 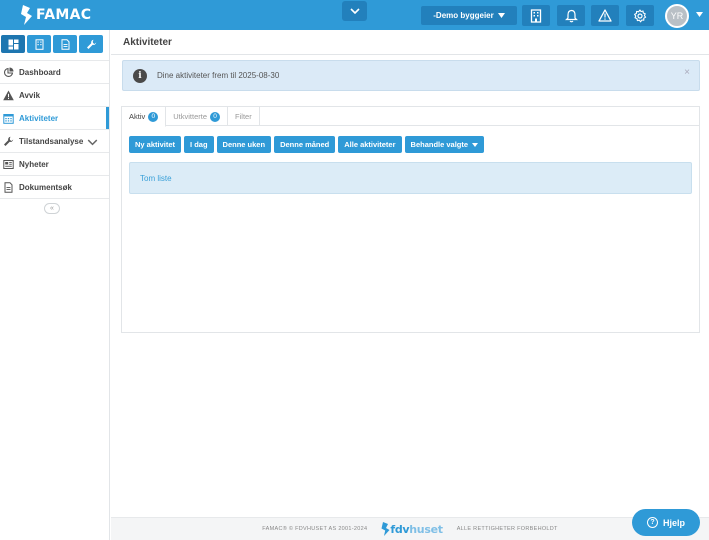 What do you see at coordinates (147, 42) in the screenshot?
I see `page-title: Aktiviteter` at bounding box center [147, 42].